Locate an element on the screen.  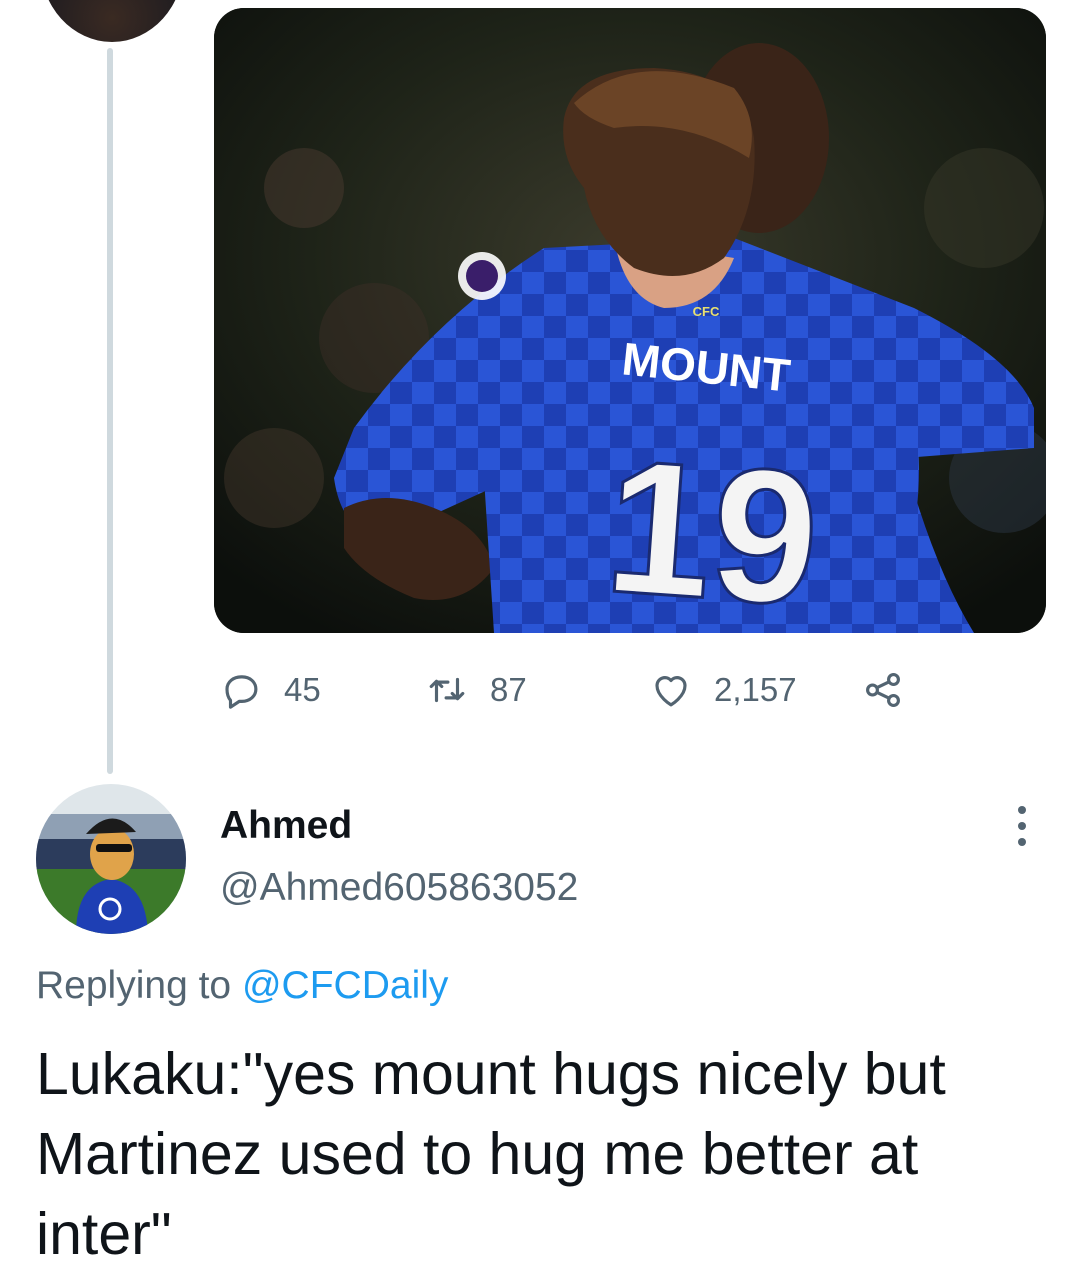
reply-author-avatar is located at coordinates (111, 859).